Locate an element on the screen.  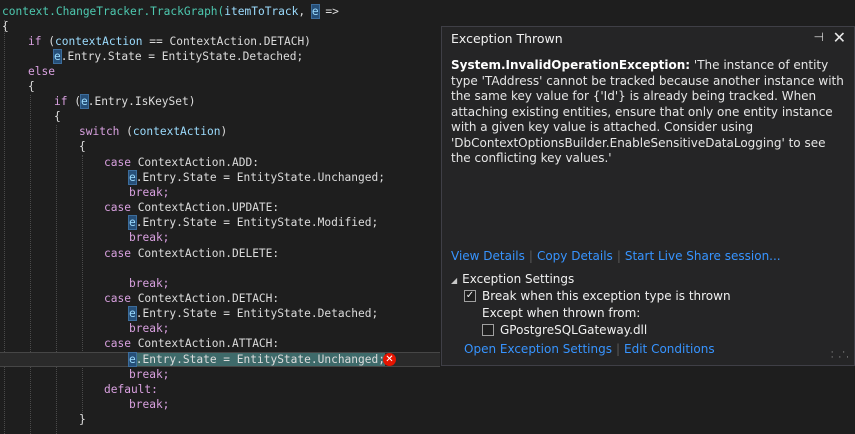
collapse-triangle-icon: ◢ is located at coordinates (454, 280).